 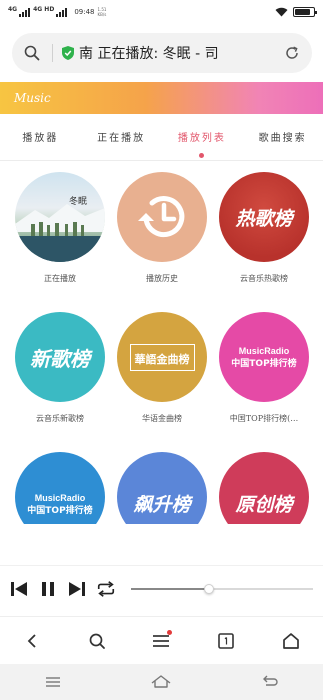 I want to click on playlist-caption: 云音乐新歌榜, so click(x=60, y=418).